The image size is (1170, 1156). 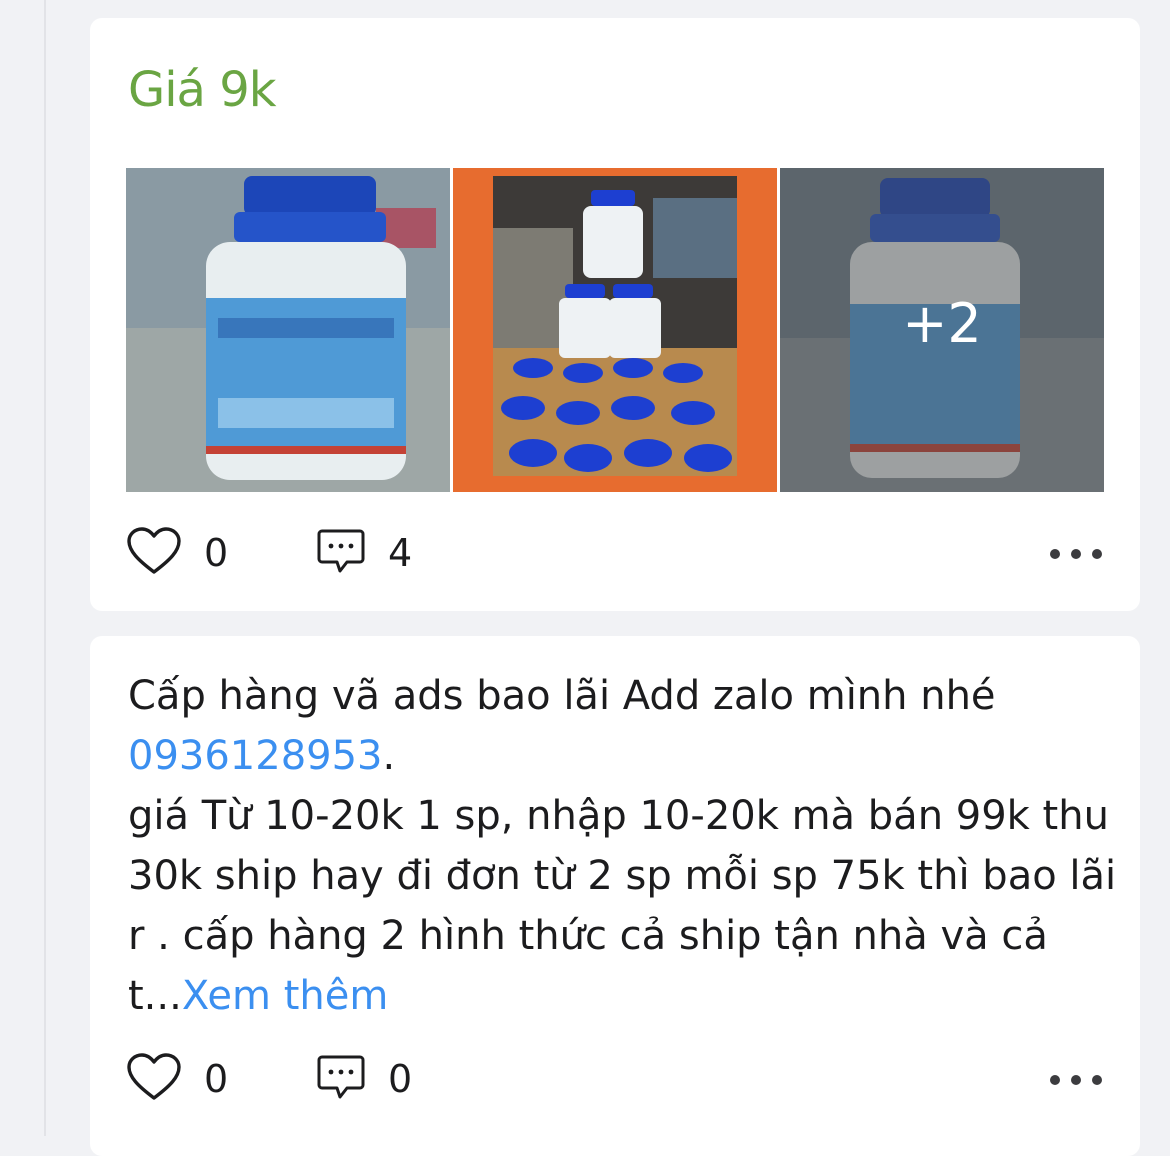 What do you see at coordinates (389, 756) in the screenshot?
I see `post-text-punct: .` at bounding box center [389, 756].